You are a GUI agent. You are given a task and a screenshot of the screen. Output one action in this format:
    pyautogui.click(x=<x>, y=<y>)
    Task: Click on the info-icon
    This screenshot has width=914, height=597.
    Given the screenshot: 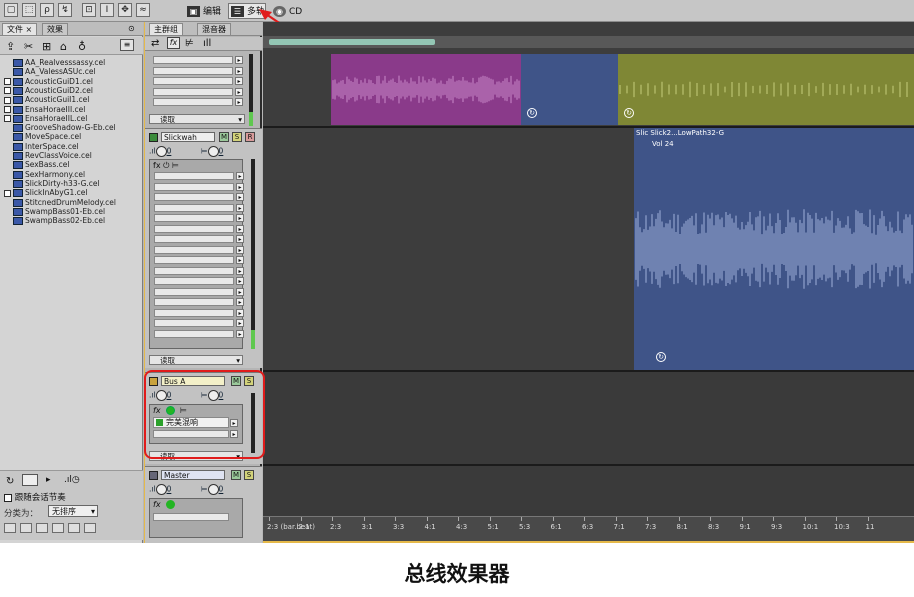 What is the action you would take?
    pyautogui.click(x=58, y=528)
    